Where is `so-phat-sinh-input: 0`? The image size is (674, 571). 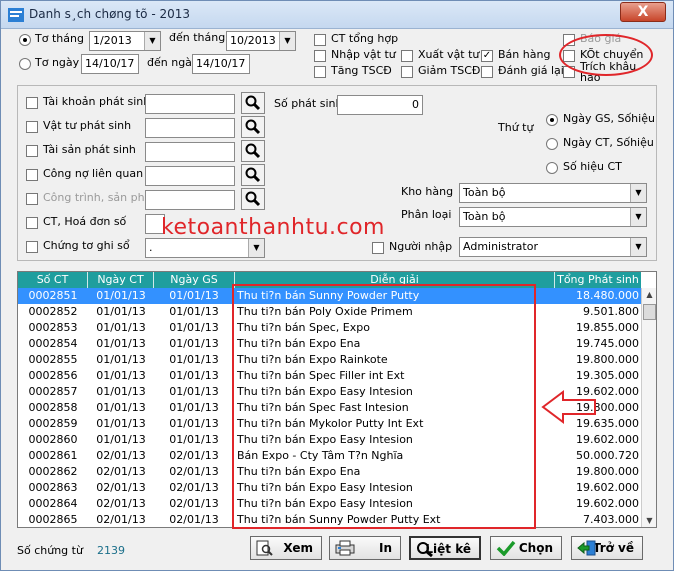 so-phat-sinh-input: 0 is located at coordinates (380, 105).